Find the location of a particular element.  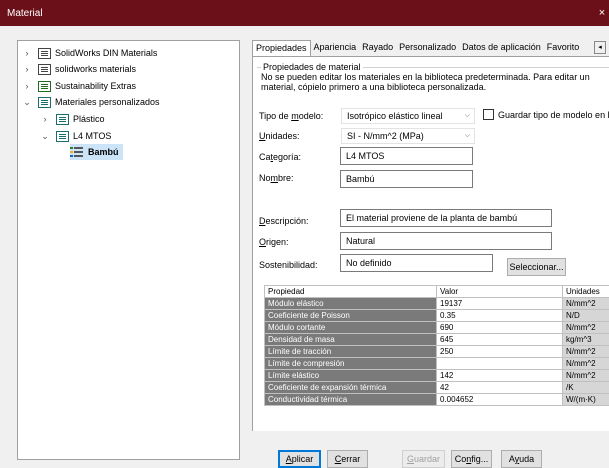

model-type-label: Tipo de modelo: is located at coordinates (291, 116).